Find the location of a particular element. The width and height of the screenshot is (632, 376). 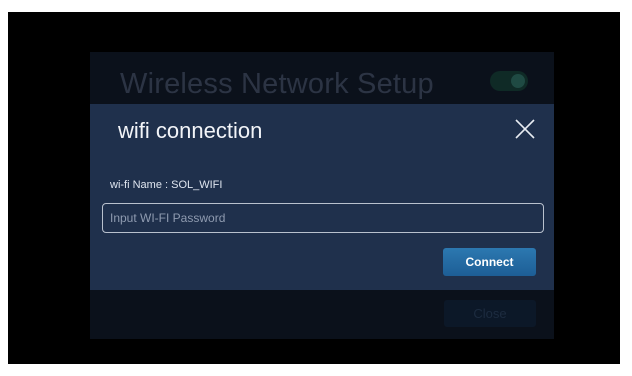

wireless-toggle is located at coordinates (509, 81).